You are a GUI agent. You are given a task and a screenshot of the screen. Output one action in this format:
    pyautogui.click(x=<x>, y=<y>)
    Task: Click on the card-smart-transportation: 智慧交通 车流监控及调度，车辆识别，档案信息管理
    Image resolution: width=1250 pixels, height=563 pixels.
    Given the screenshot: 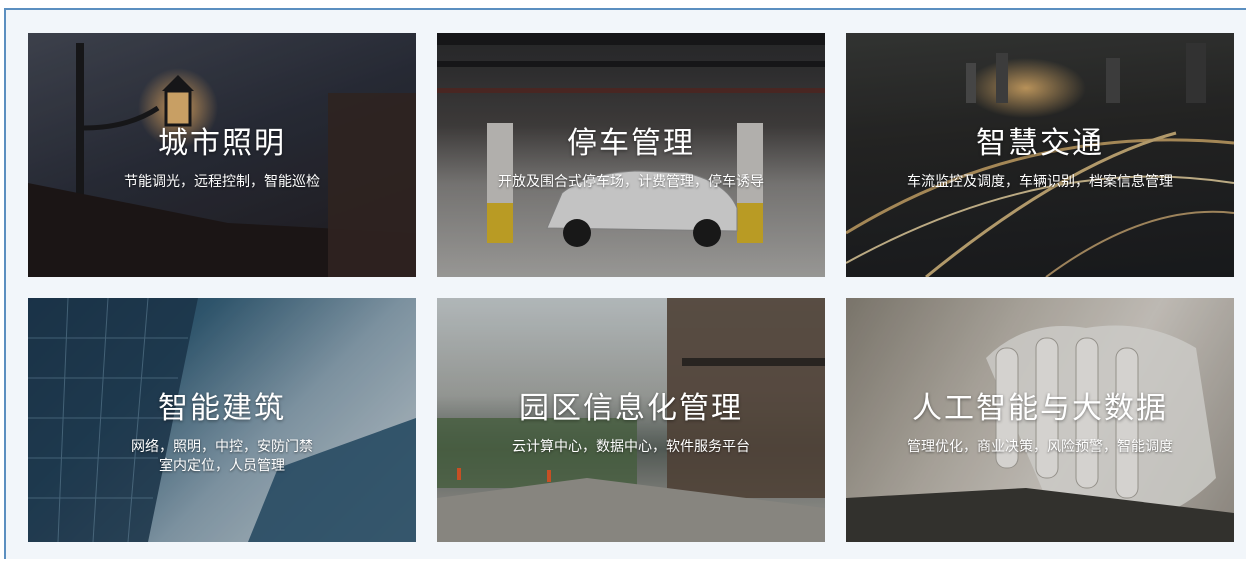 What is the action you would take?
    pyautogui.click(x=1040, y=155)
    